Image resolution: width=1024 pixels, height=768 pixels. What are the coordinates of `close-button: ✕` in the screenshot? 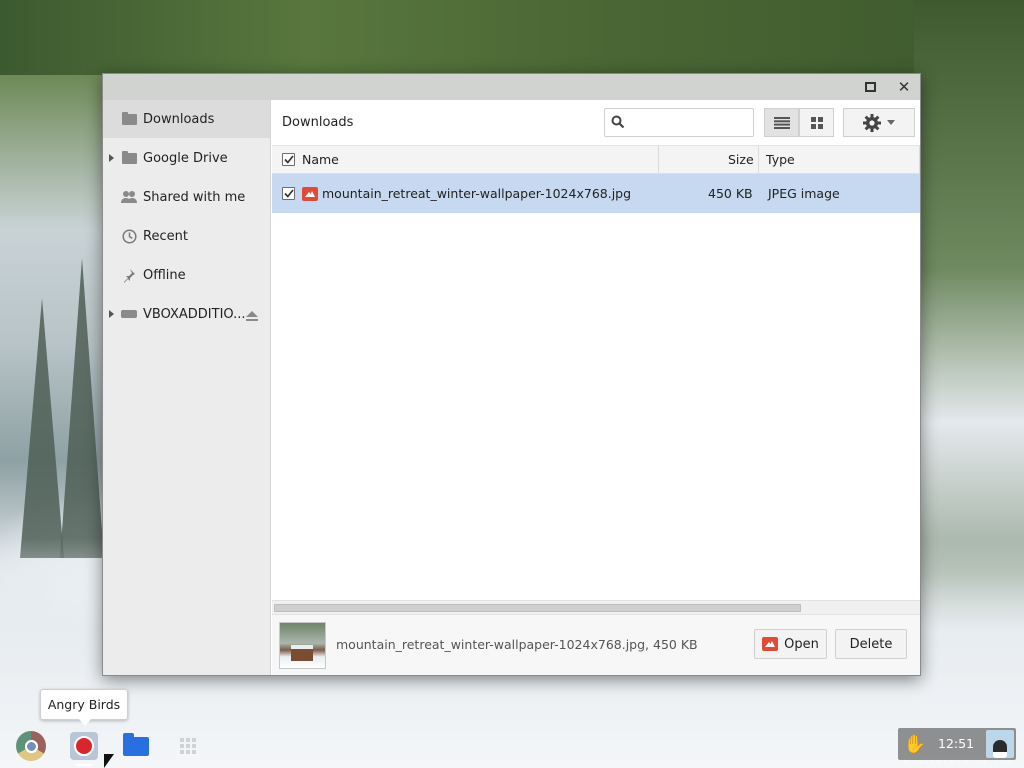 It's located at (904, 87).